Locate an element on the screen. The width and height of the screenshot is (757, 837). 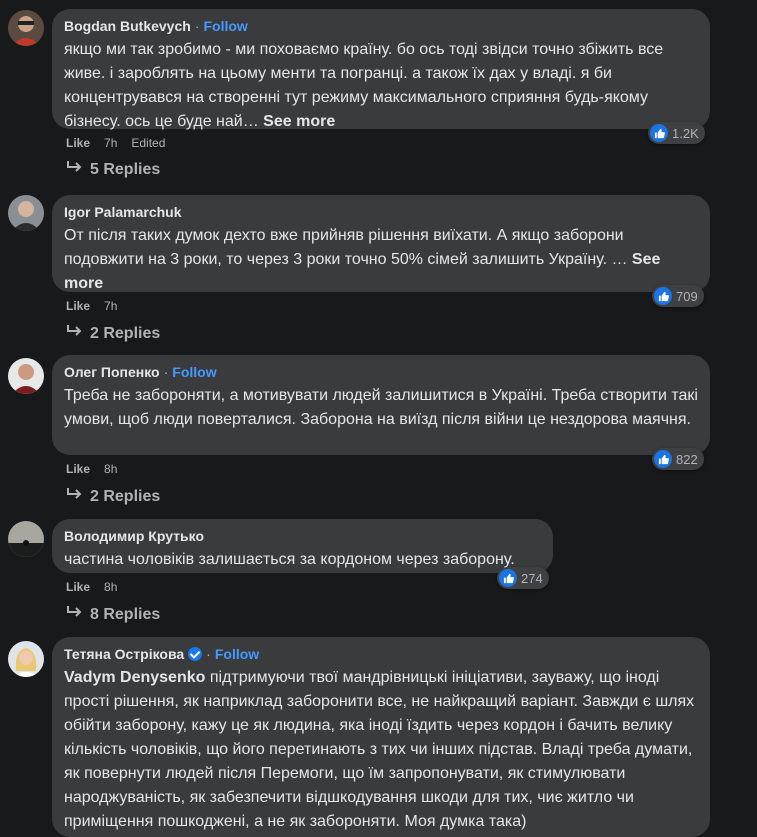
reaction-count: 709 is located at coordinates (678, 296).